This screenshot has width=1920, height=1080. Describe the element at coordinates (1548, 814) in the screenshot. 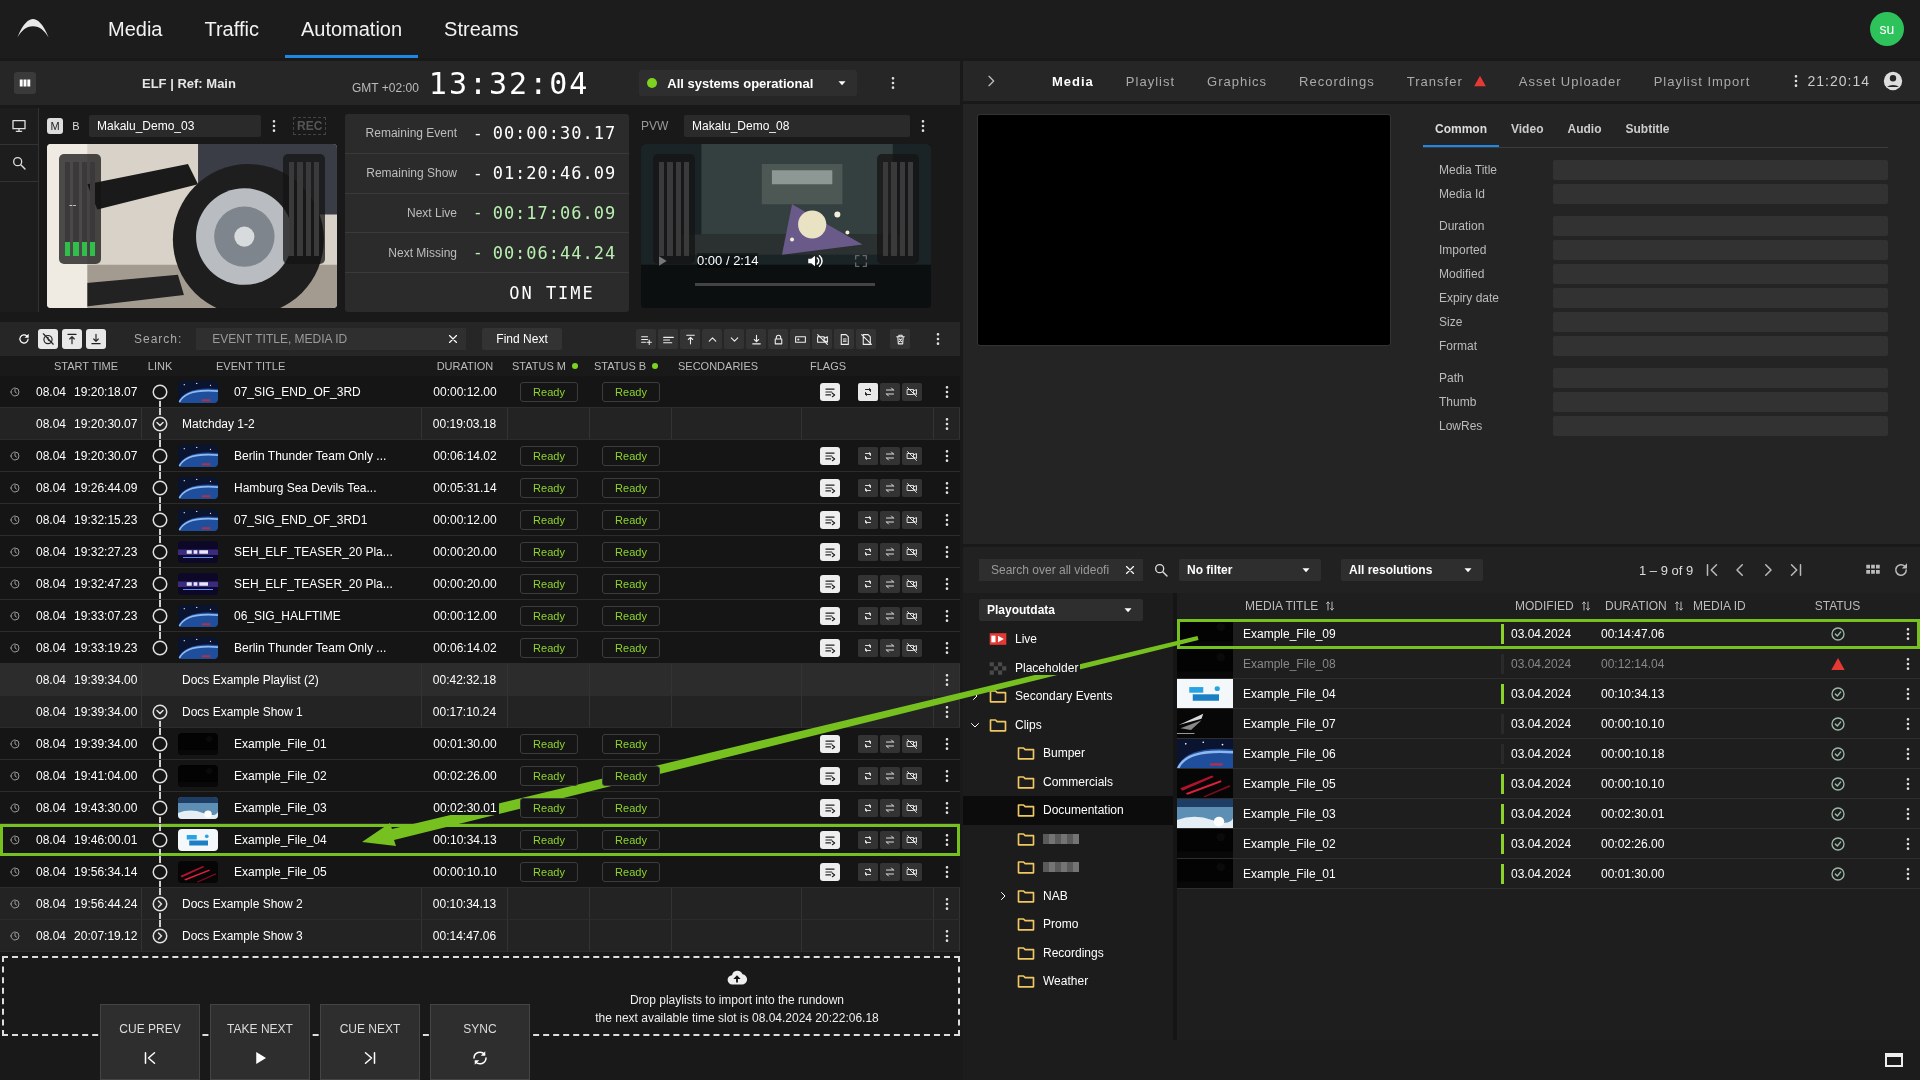

I see `media-row: Example_File_03 03.04.2024 00:02:30.01` at that location.